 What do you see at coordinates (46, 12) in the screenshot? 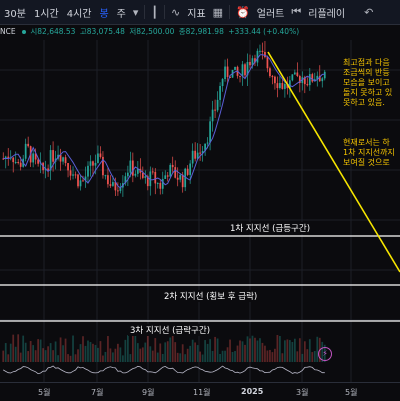
I see `interval-1h: 1시간` at bounding box center [46, 12].